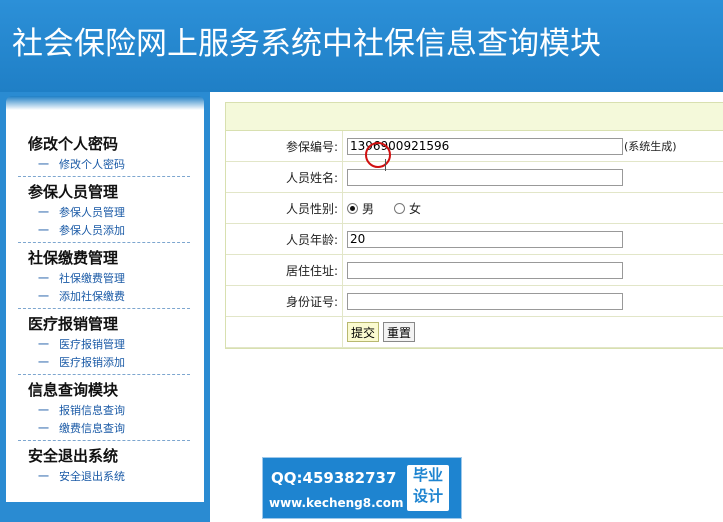 The image size is (723, 522). I want to click on menu-group-medical: 医疗报销管理 一医疗报销管理 一医疗报销添加, so click(104, 343).